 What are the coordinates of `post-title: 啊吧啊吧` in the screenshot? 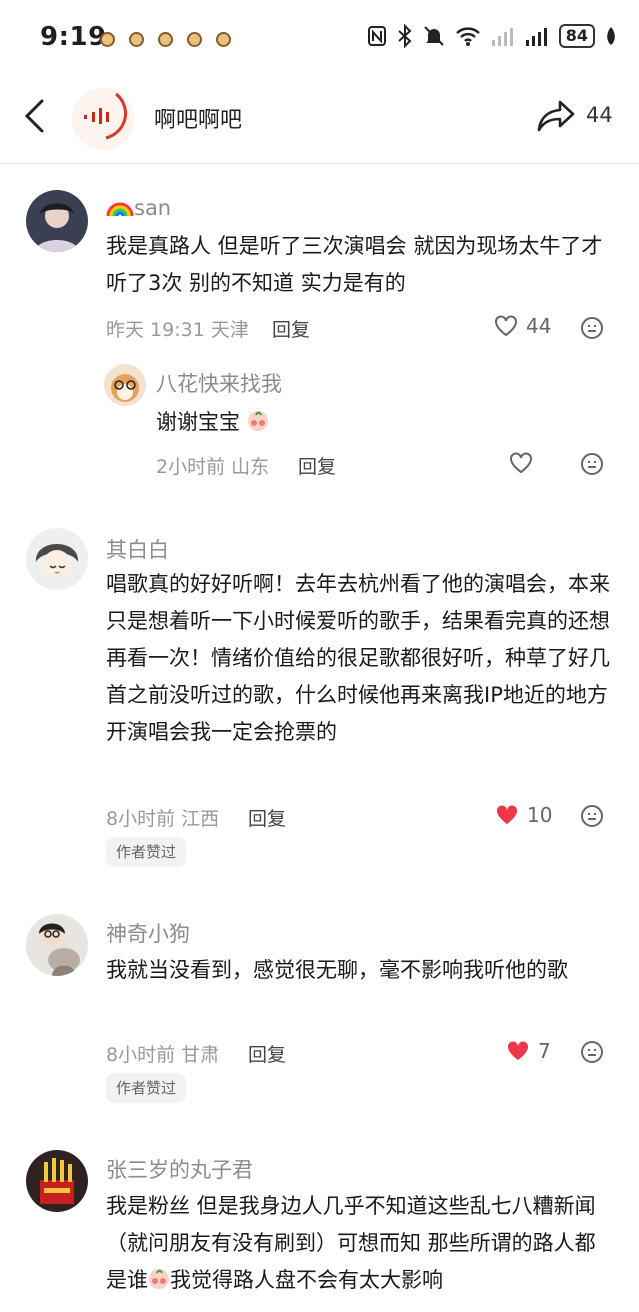 It's located at (198, 118).